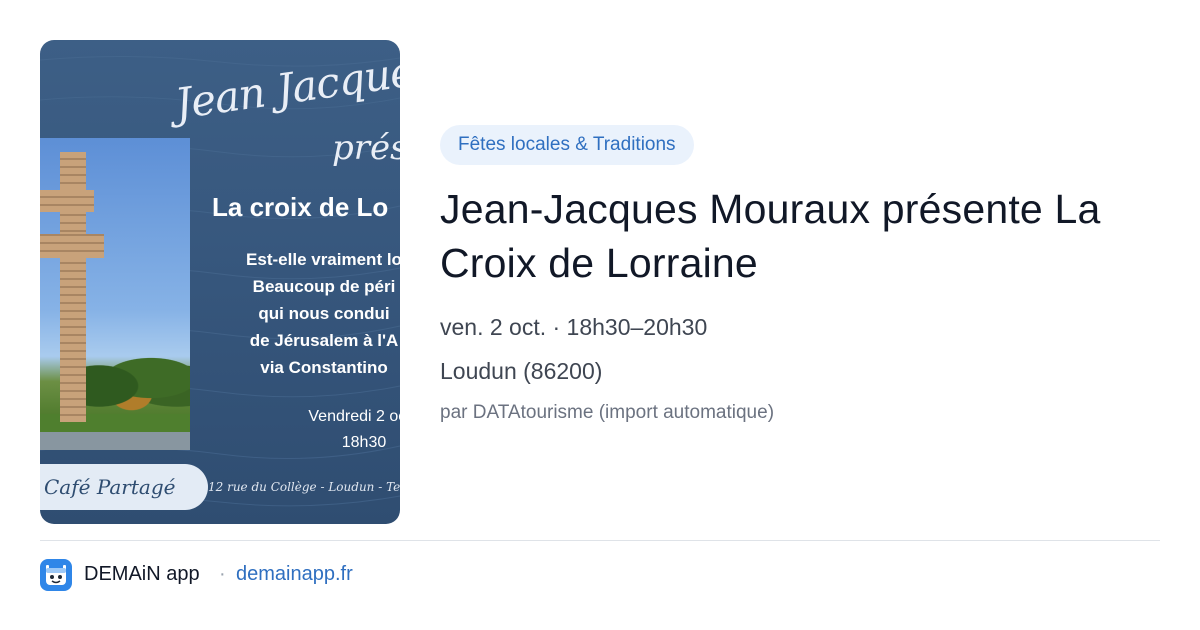 This screenshot has height=630, width=1200. Describe the element at coordinates (574, 327) in the screenshot. I see `event-datetime: ven. 2 oct. · 18h30–20h30` at that location.